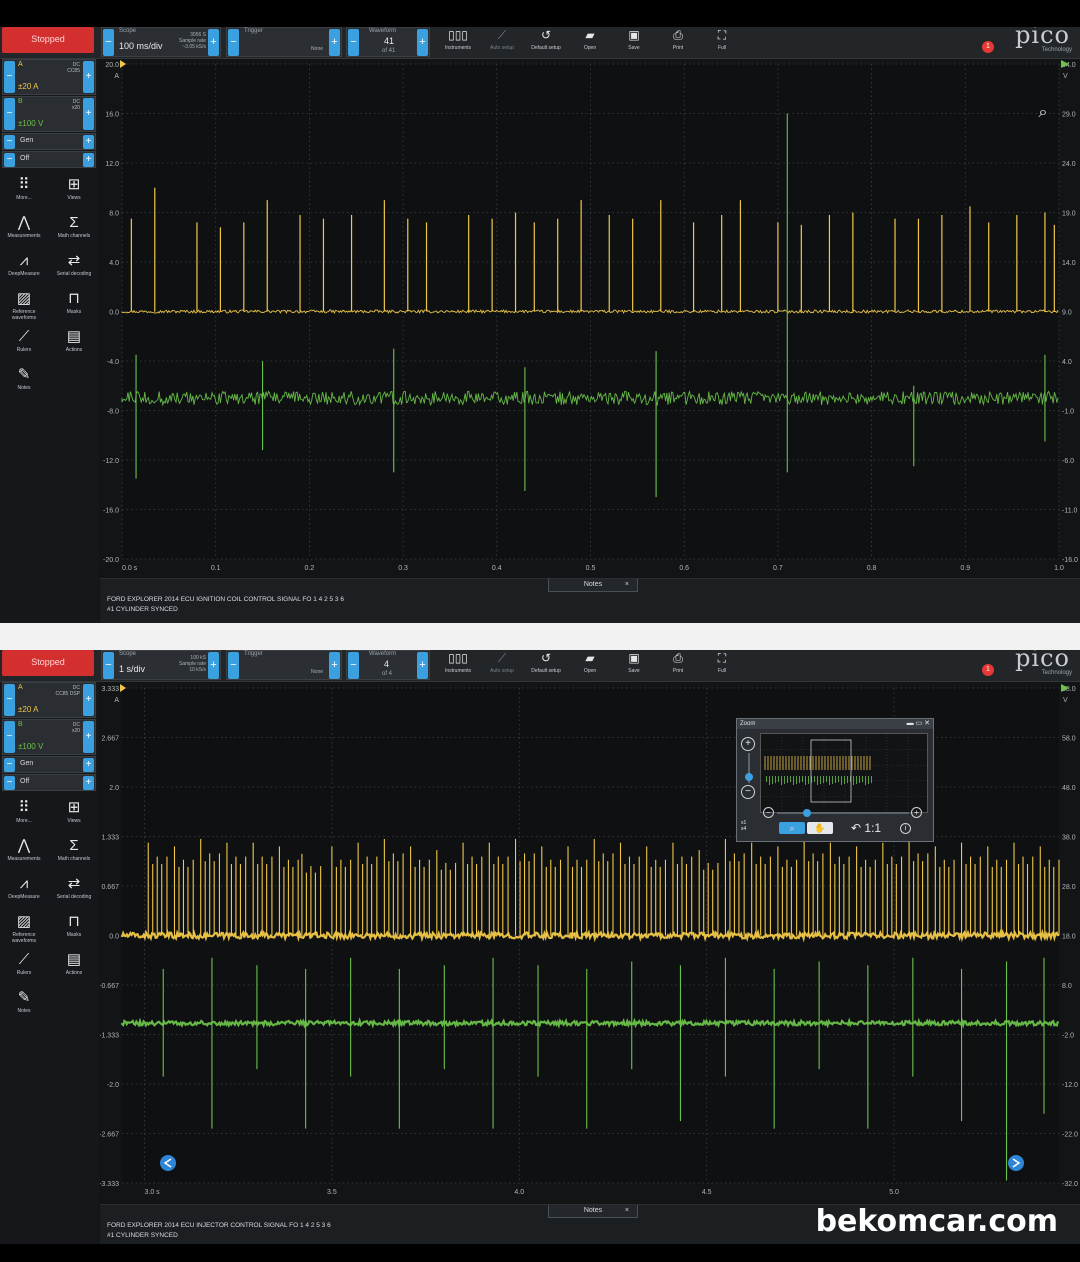  Describe the element at coordinates (916, 812) in the screenshot. I see `horizontal-zoom-in-icon: +` at that location.